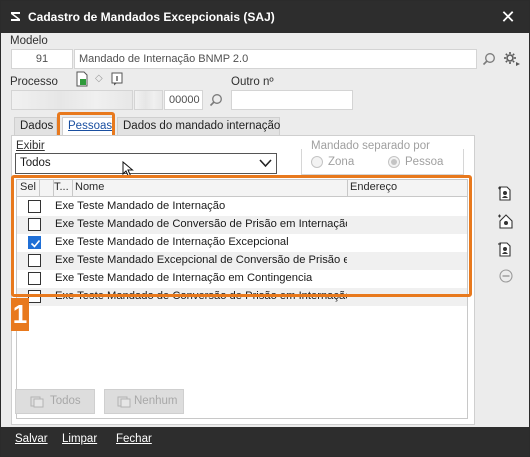 This screenshot has width=530, height=457. I want to click on select-all-label: Todos, so click(65, 401).